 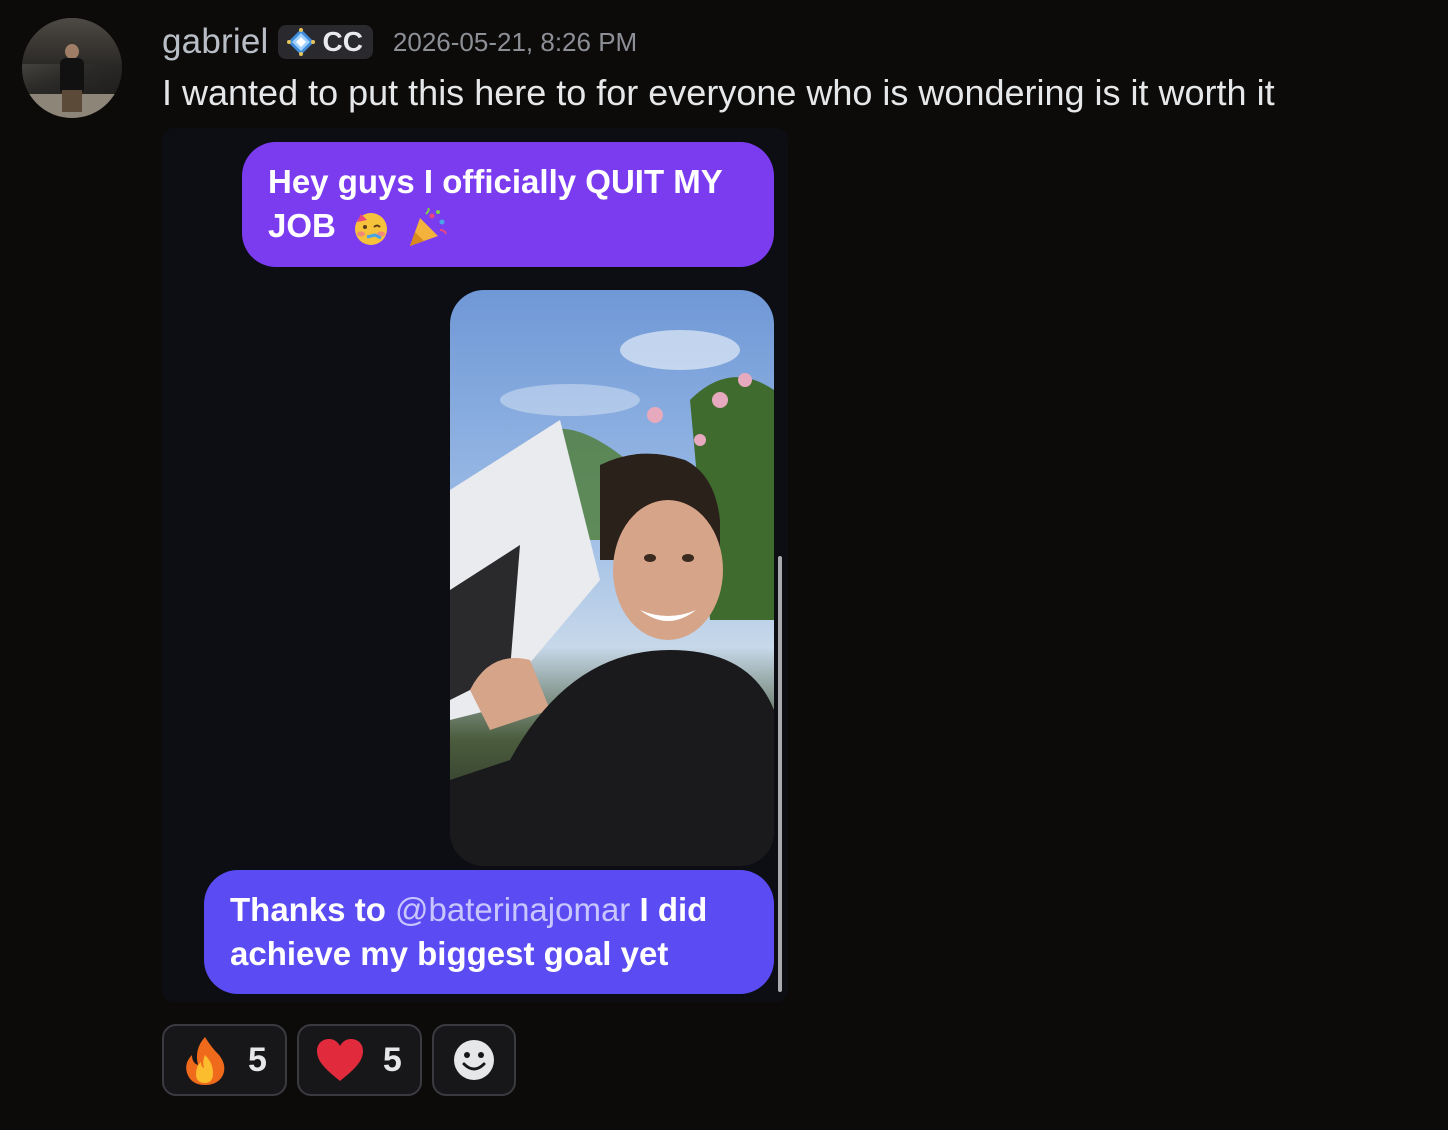 What do you see at coordinates (72, 51) in the screenshot?
I see `avatar-person-head` at bounding box center [72, 51].